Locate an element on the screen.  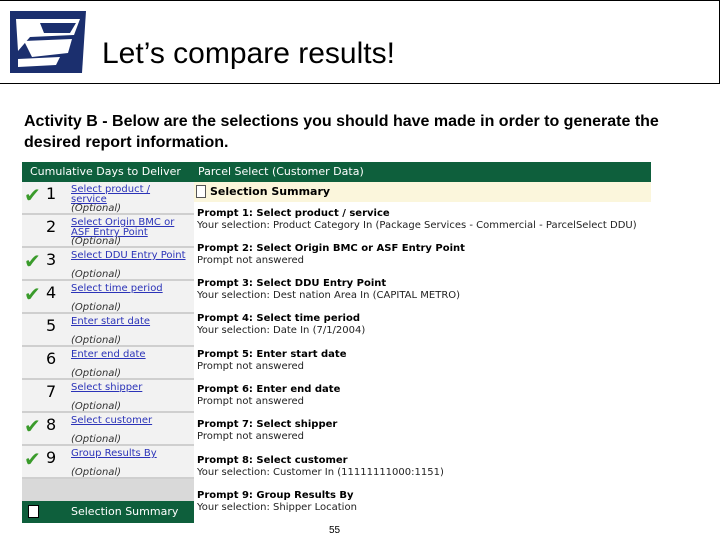
prompt-link: Enter start date is located at coordinates (131, 321).